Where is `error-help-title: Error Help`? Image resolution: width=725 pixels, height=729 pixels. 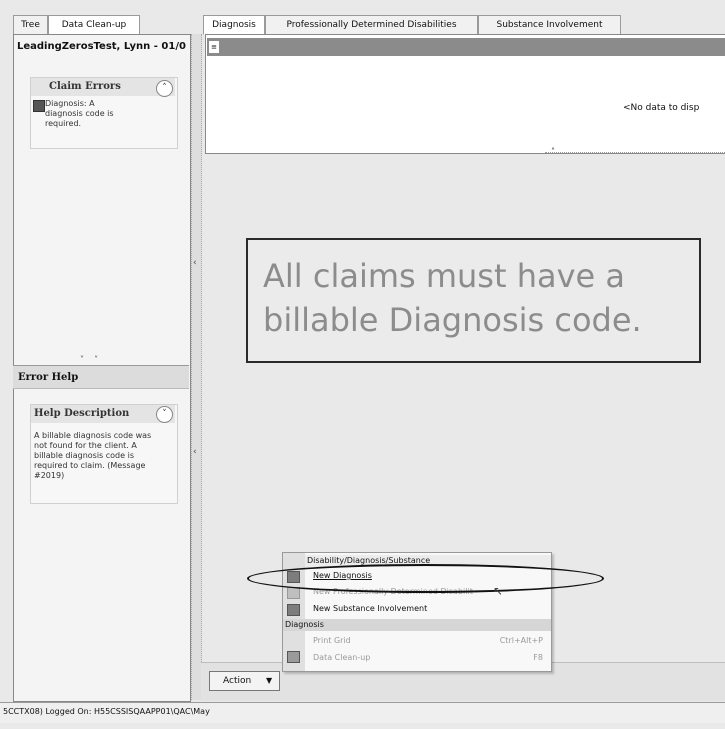 error-help-title: Error Help is located at coordinates (48, 377).